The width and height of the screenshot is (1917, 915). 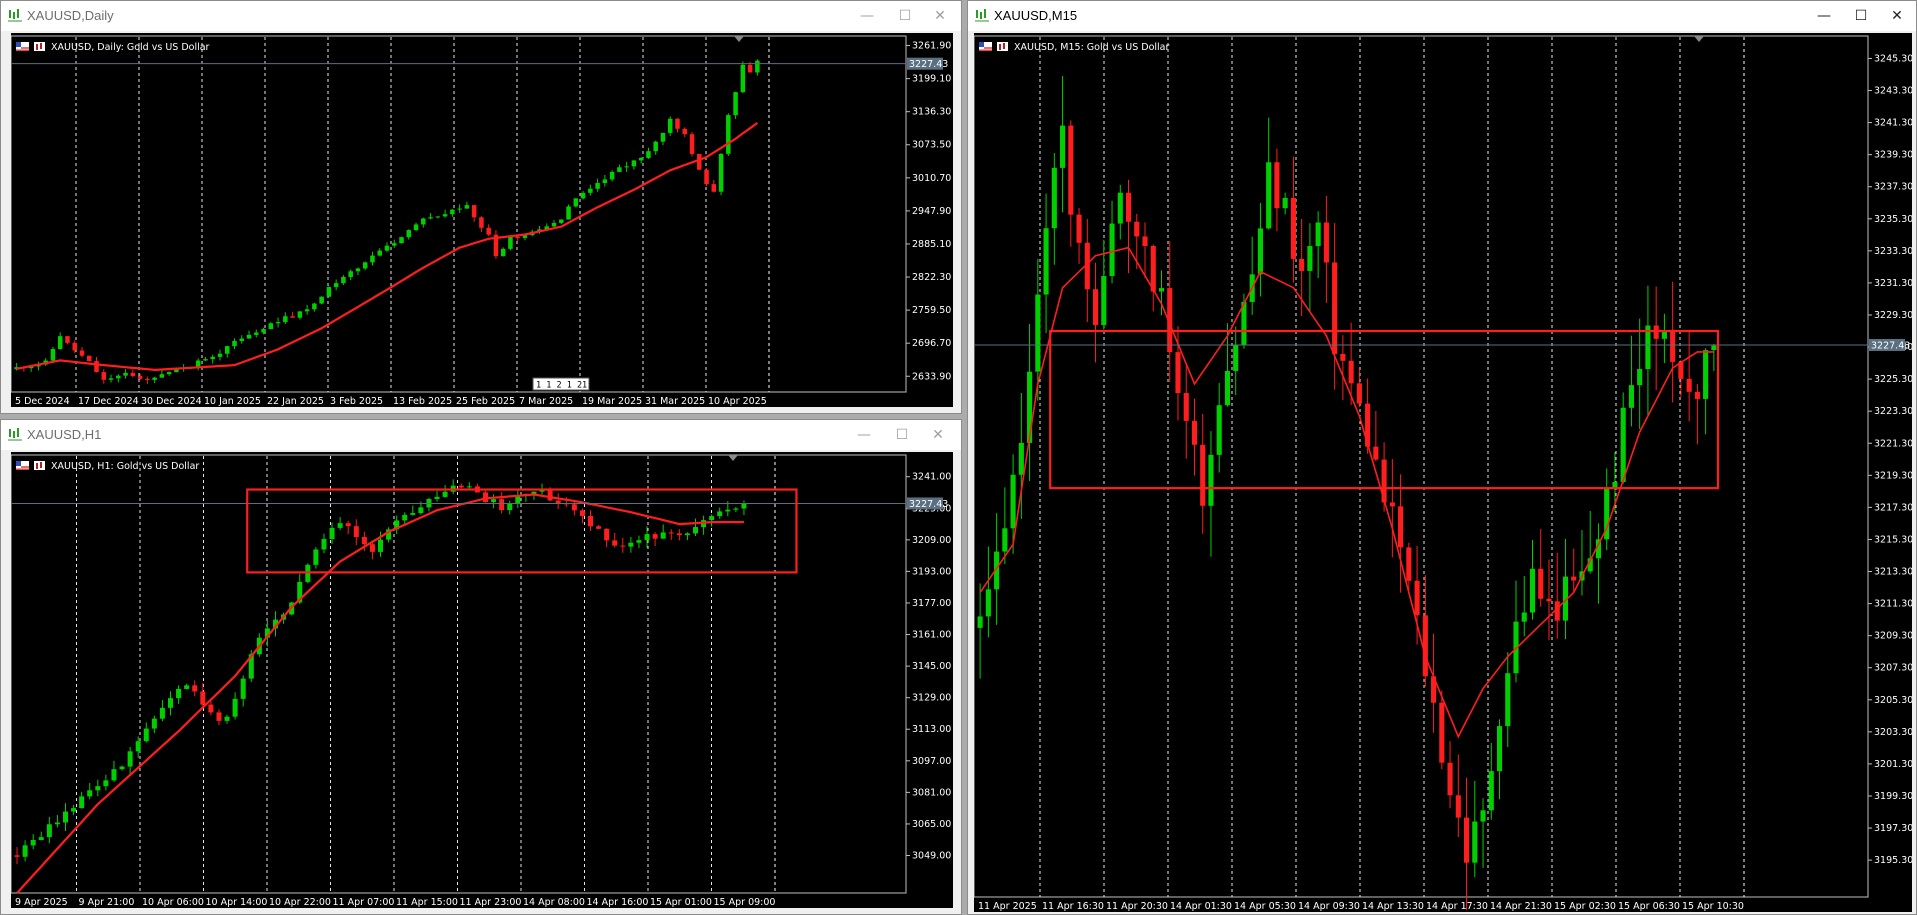 What do you see at coordinates (931, 244) in the screenshot?
I see `y-tick-label: 2885.10` at bounding box center [931, 244].